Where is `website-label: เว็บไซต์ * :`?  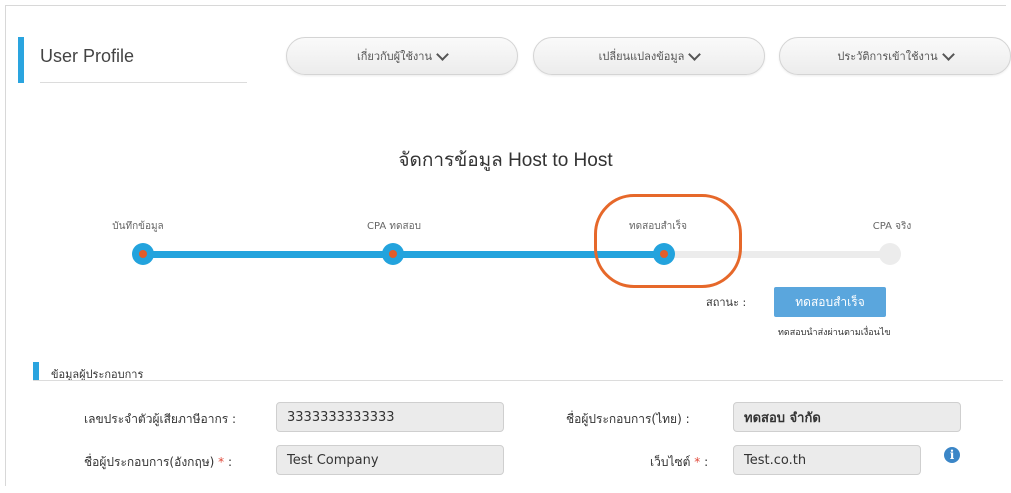
website-label: เว็บไซต์ * : is located at coordinates (679, 462).